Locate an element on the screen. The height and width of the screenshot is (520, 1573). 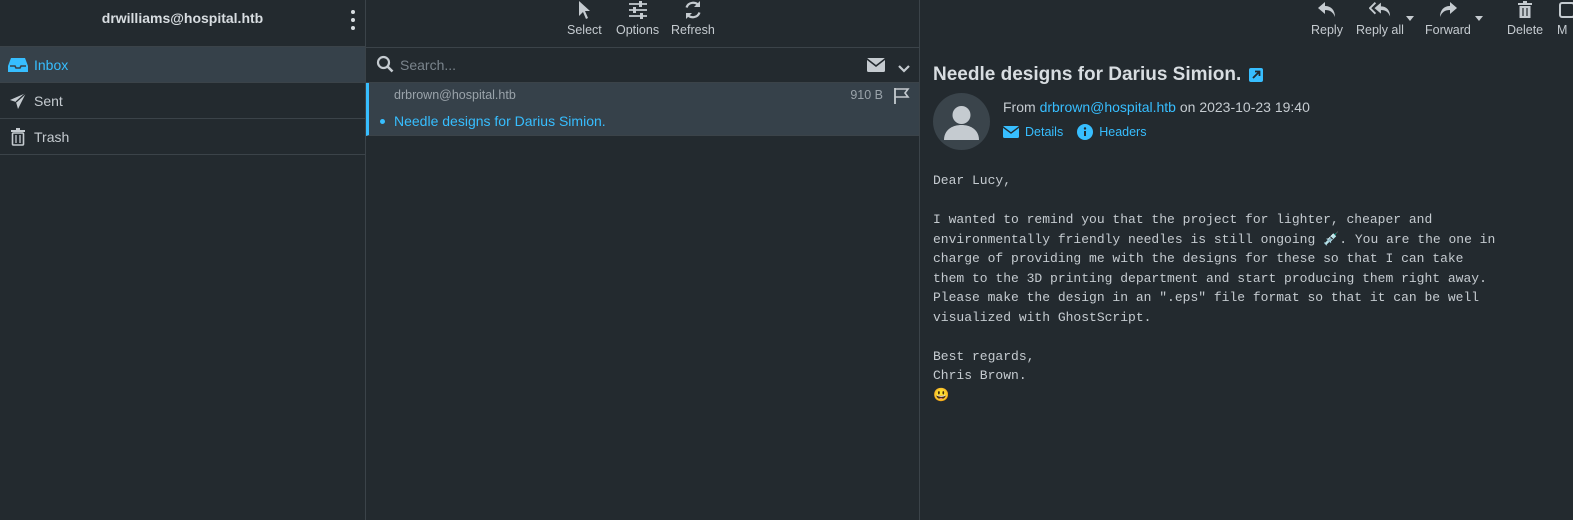
search-bar is located at coordinates (642, 65).